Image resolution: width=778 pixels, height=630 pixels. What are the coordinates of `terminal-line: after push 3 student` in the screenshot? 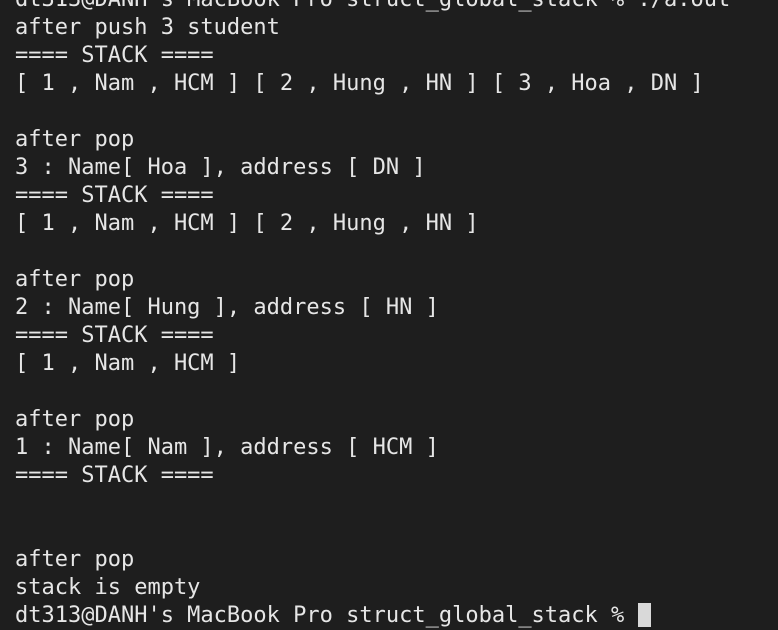 It's located at (147, 27).